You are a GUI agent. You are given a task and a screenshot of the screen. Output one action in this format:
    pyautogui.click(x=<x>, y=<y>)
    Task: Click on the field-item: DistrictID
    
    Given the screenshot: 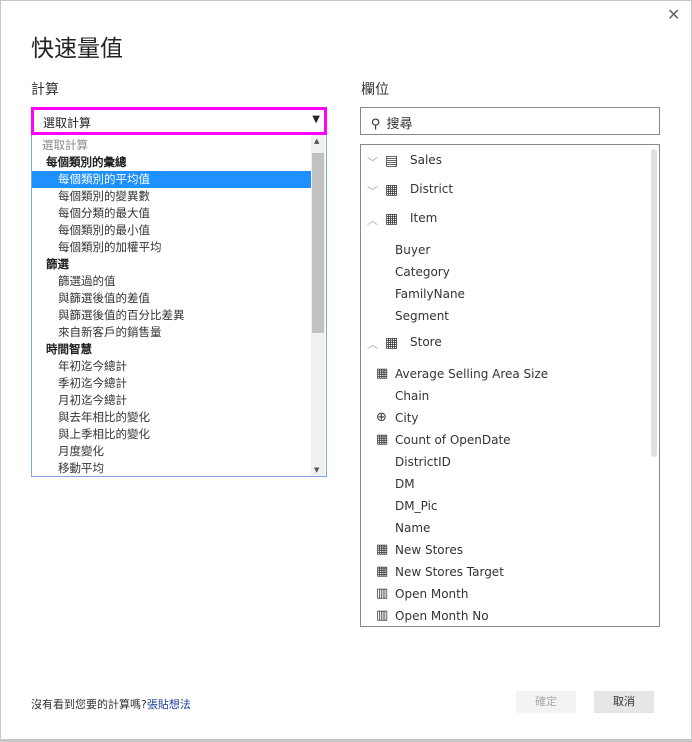 What is the action you would take?
    pyautogui.click(x=423, y=462)
    